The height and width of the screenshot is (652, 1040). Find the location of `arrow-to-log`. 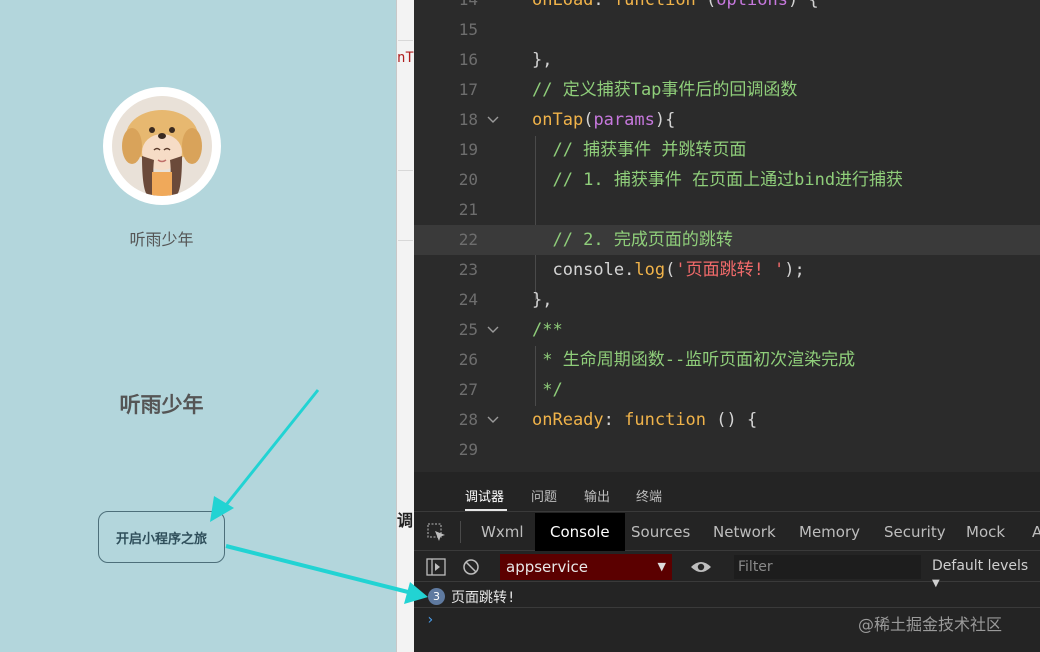

arrow-to-log is located at coordinates (319, 569).